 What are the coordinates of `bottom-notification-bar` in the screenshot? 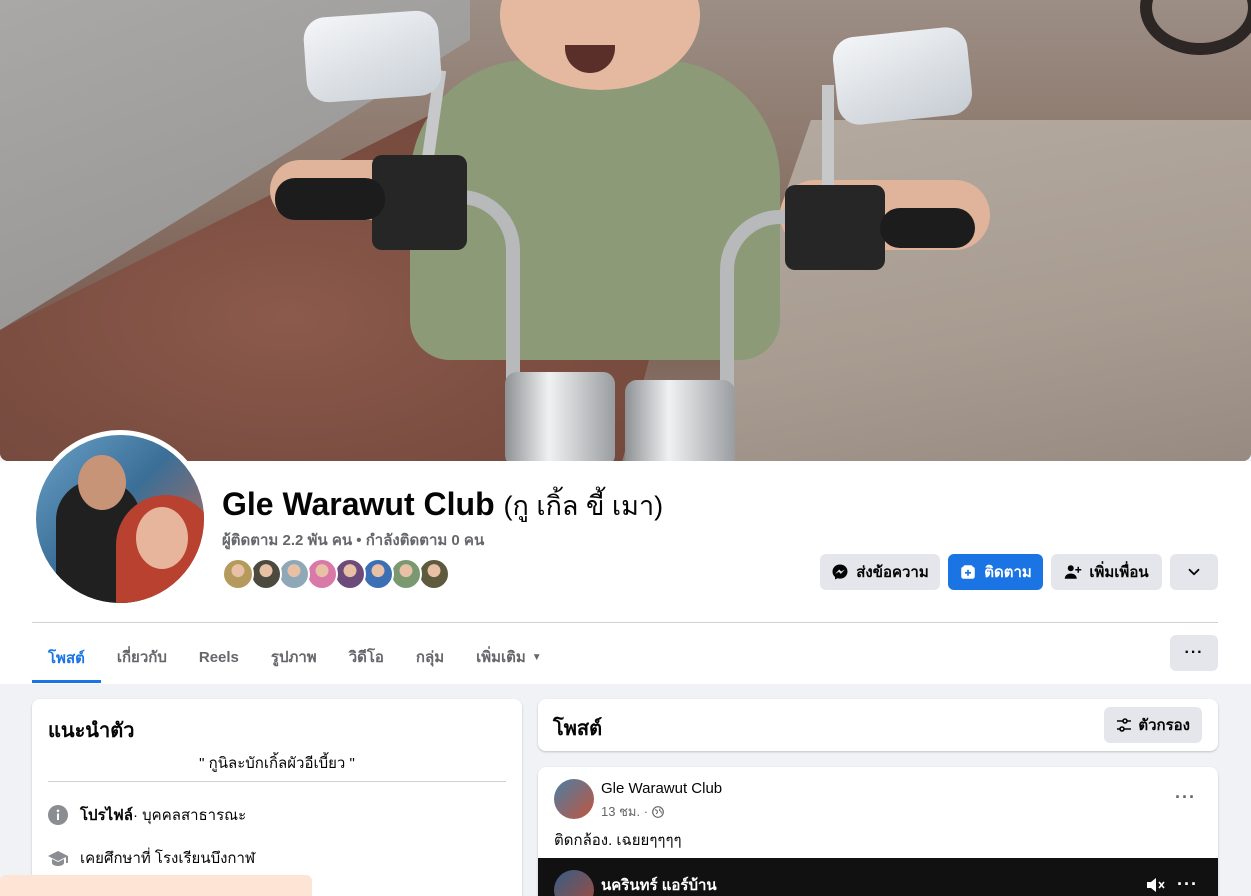 It's located at (156, 885).